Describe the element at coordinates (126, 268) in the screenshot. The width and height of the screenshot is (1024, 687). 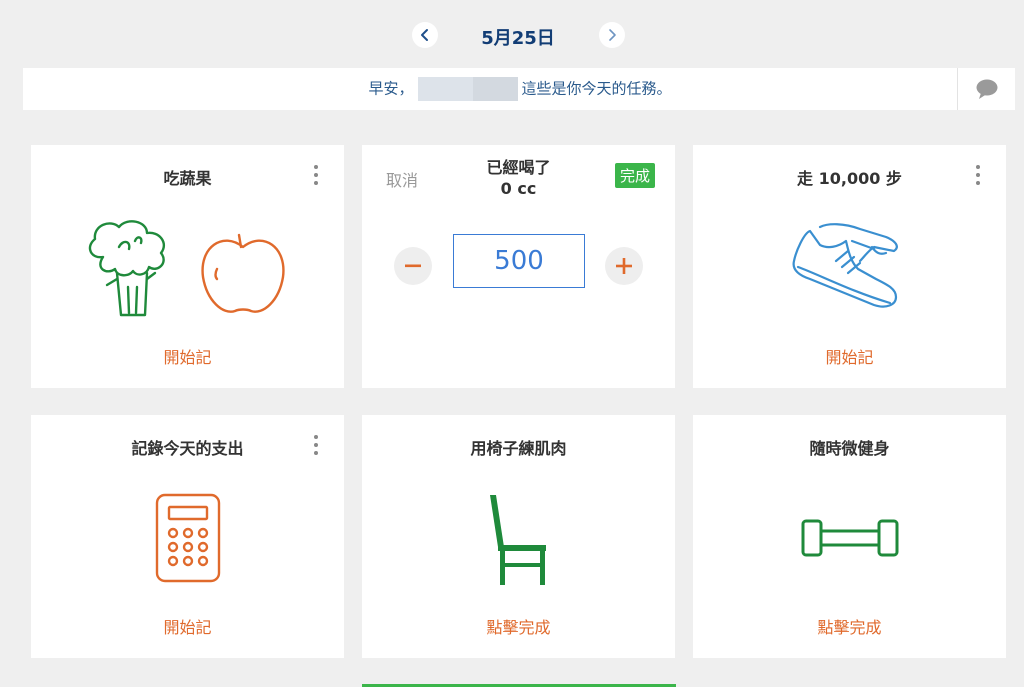
I see `broccoli-icon` at that location.